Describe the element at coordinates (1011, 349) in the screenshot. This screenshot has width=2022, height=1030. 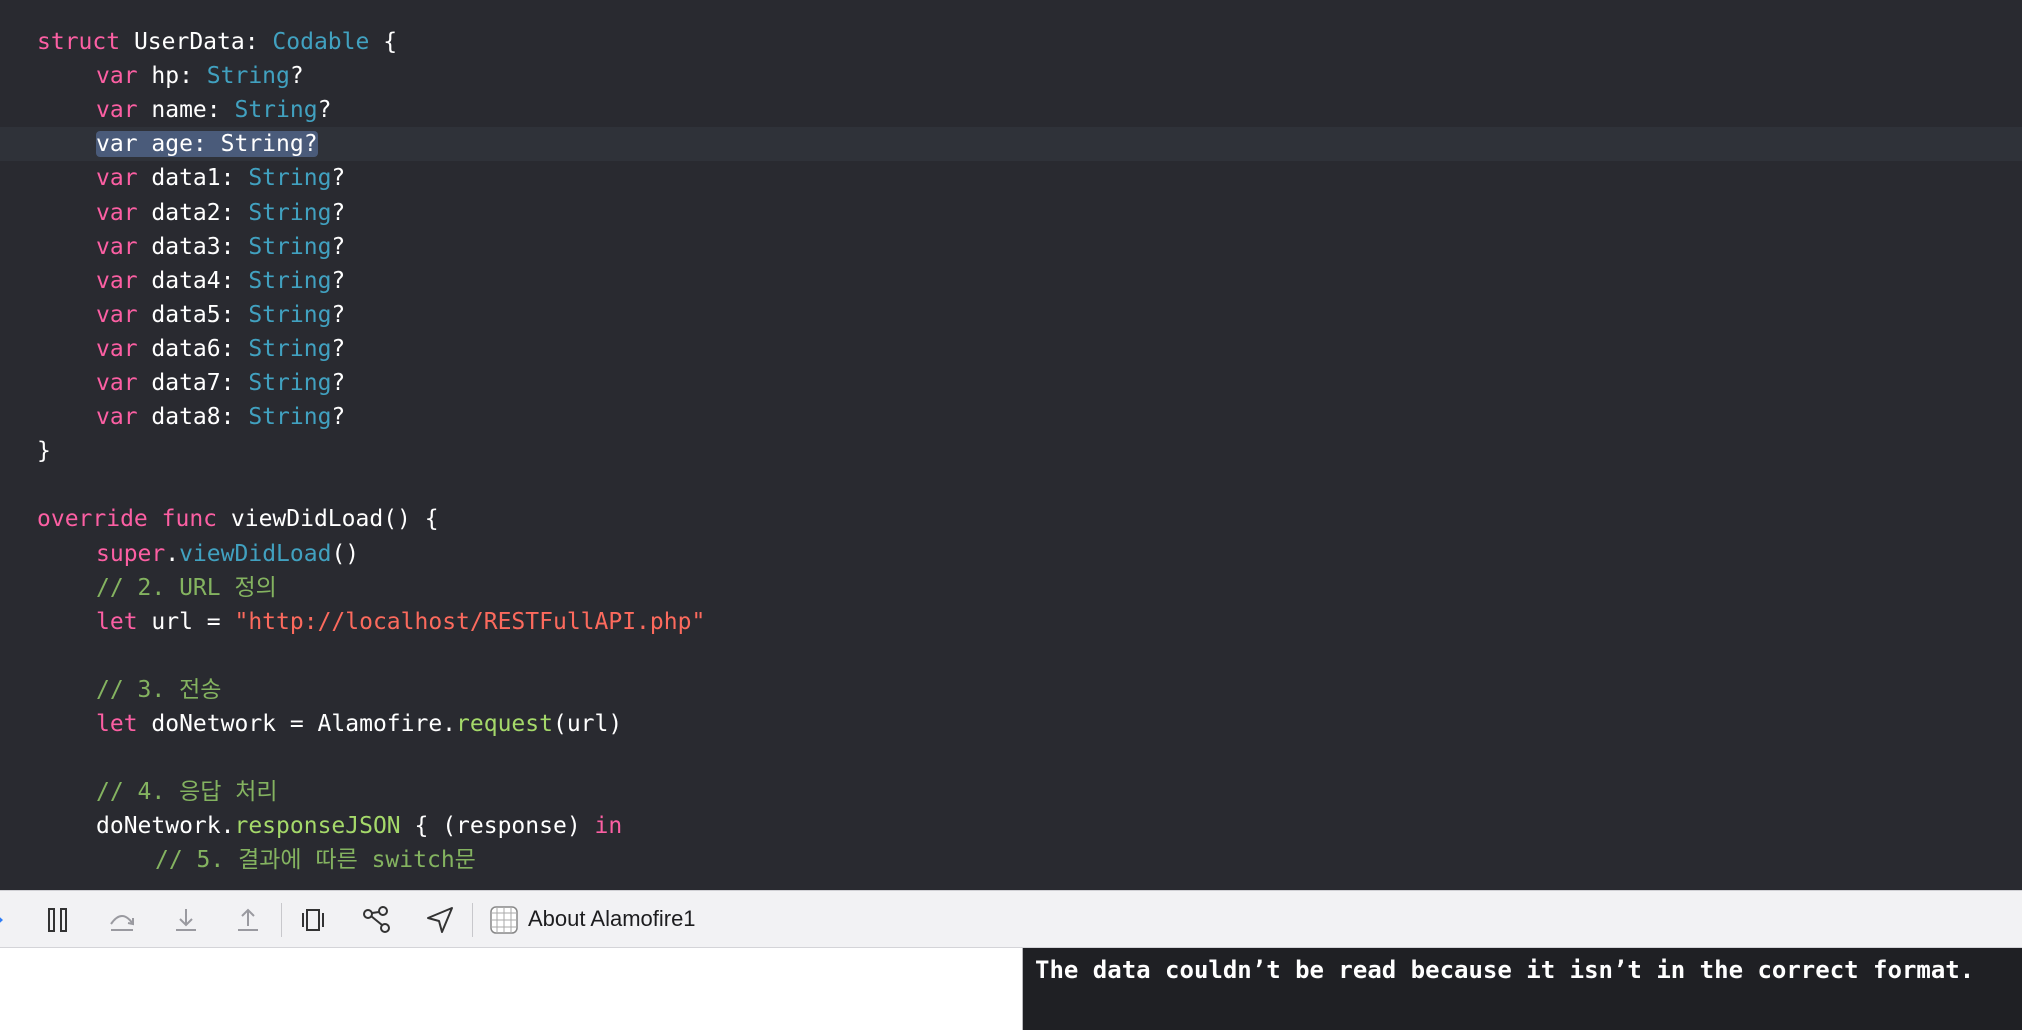
I see `code-line: var data6: String?` at that location.